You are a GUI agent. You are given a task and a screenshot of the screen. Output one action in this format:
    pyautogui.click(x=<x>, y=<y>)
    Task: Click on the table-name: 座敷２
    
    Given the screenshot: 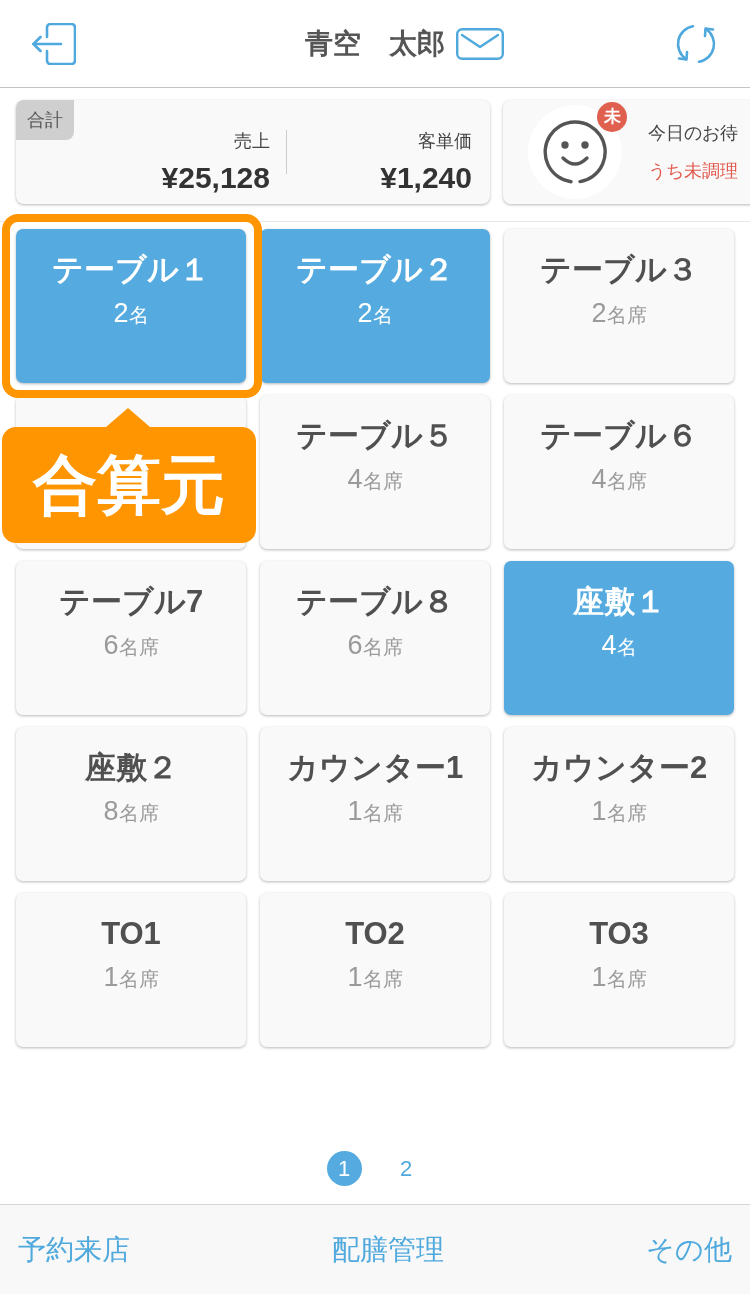 What is the action you would take?
    pyautogui.click(x=131, y=768)
    